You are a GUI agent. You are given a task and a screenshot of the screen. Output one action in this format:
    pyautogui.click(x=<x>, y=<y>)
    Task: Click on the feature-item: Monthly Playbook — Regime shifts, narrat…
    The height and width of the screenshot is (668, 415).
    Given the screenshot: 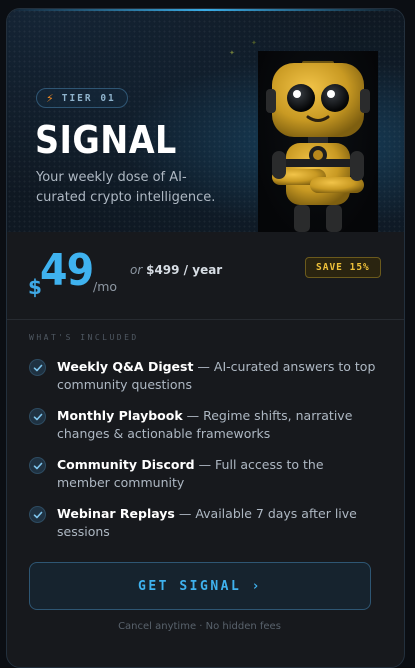 What is the action you would take?
    pyautogui.click(x=204, y=425)
    